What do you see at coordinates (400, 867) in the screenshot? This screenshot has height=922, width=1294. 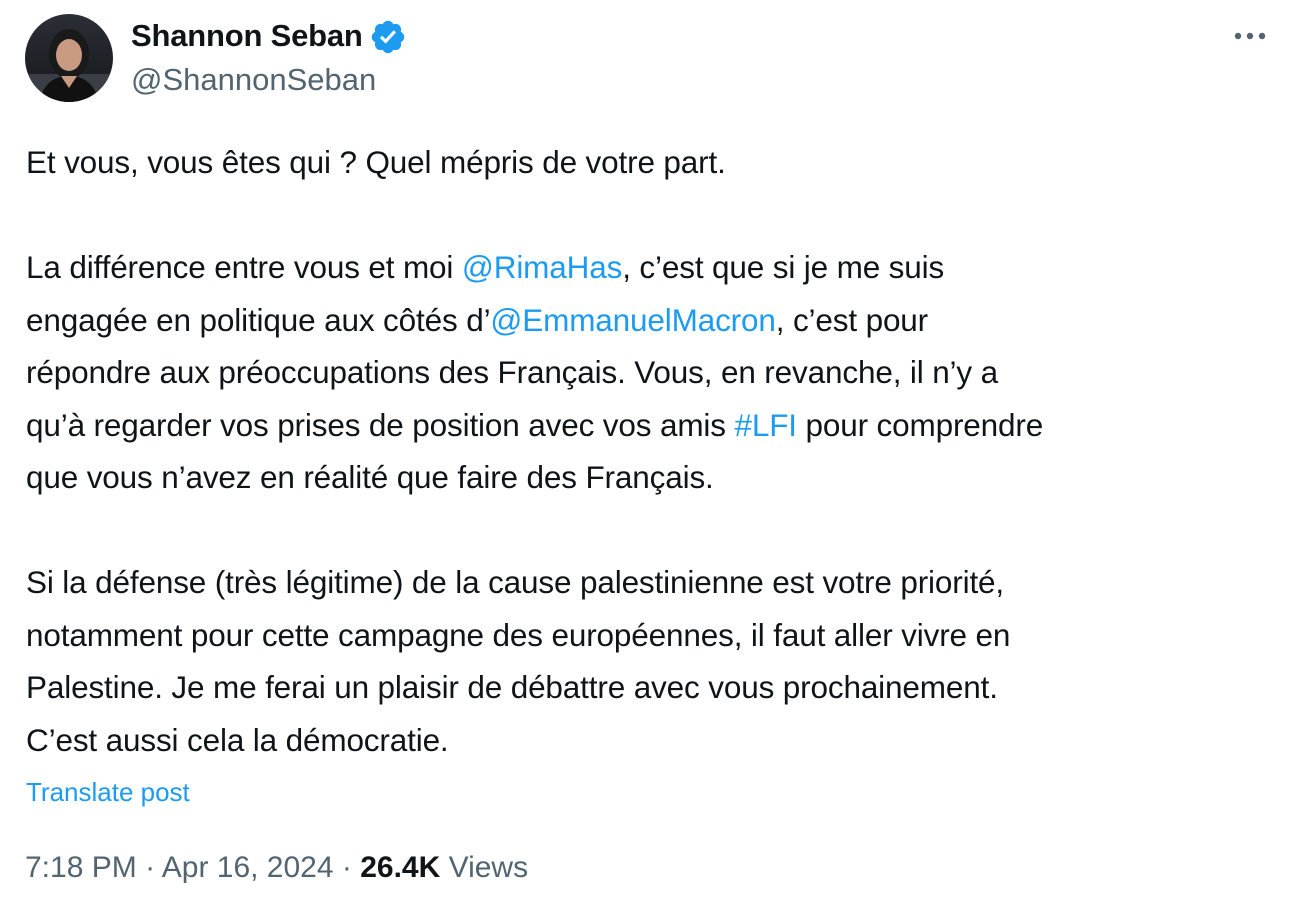 I see `views-count: 26.4K` at bounding box center [400, 867].